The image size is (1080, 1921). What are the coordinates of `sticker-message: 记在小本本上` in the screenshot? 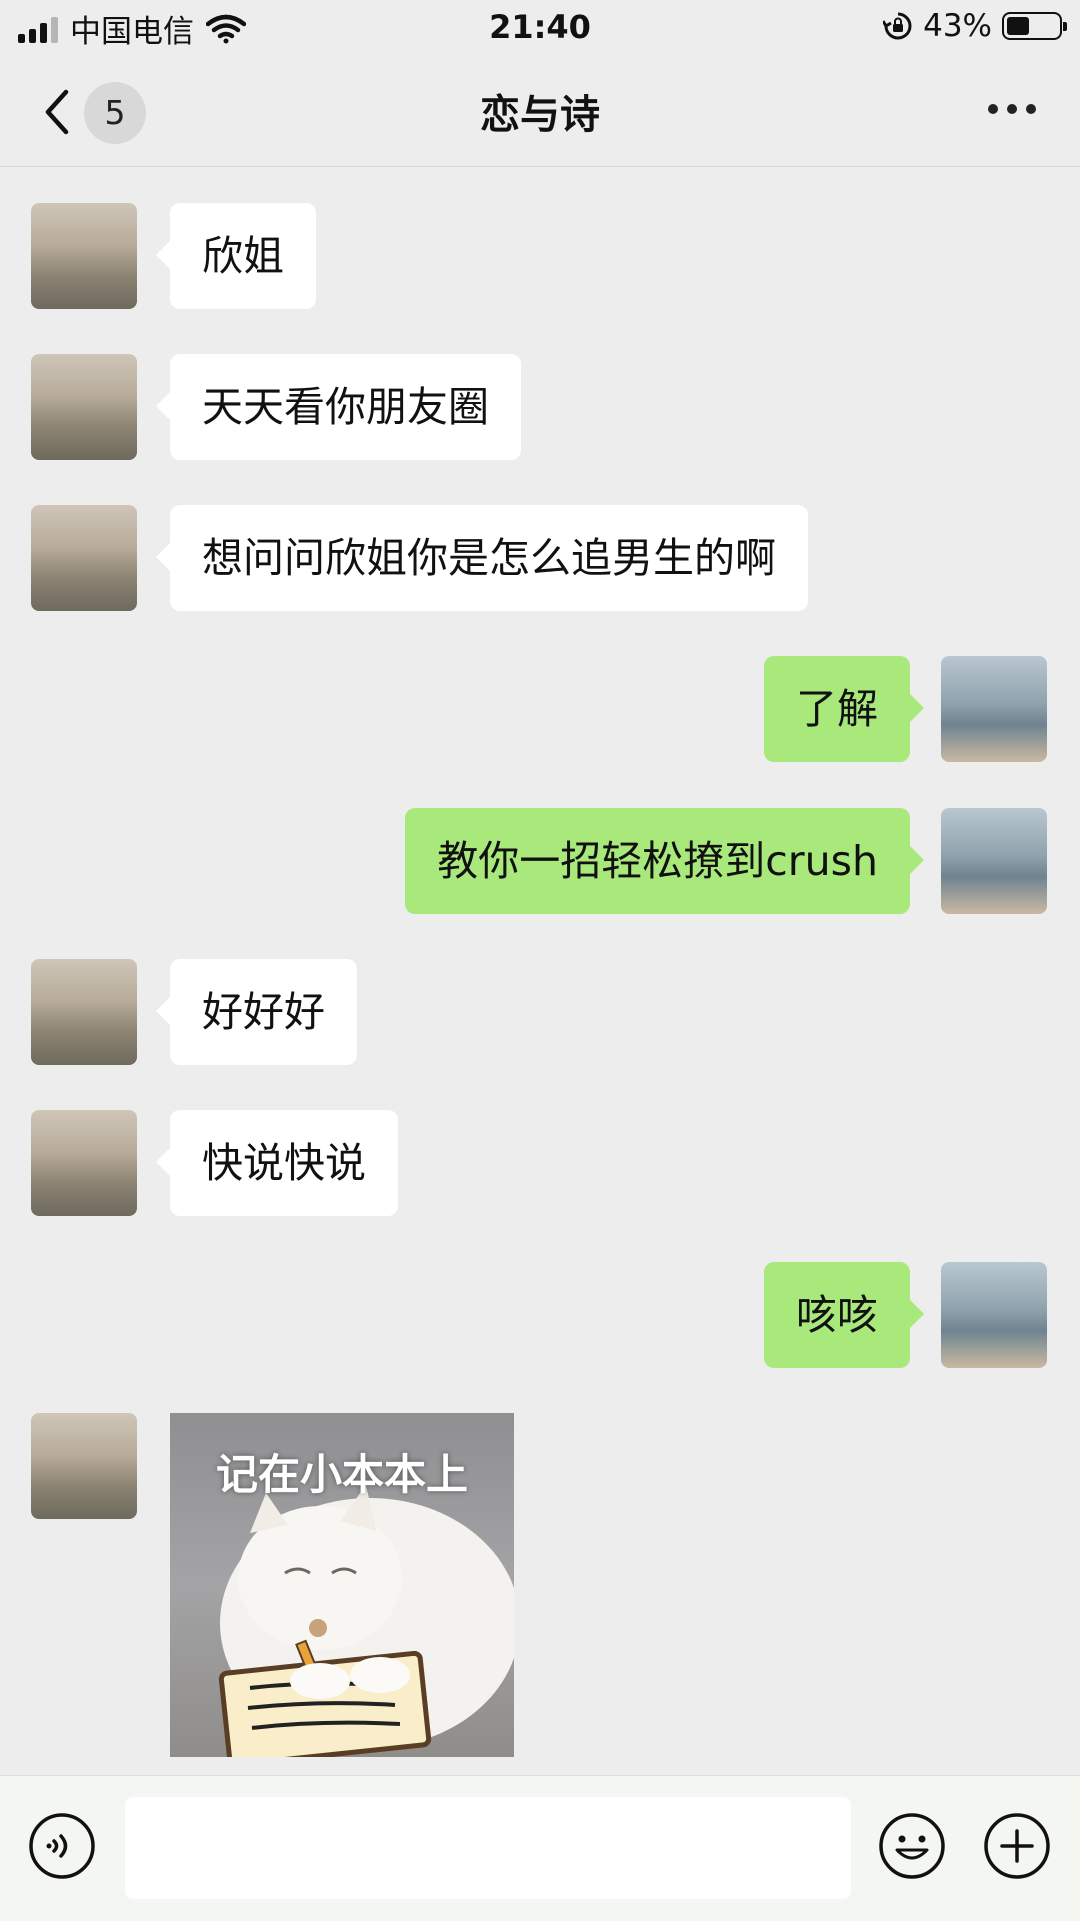 It's located at (342, 1585).